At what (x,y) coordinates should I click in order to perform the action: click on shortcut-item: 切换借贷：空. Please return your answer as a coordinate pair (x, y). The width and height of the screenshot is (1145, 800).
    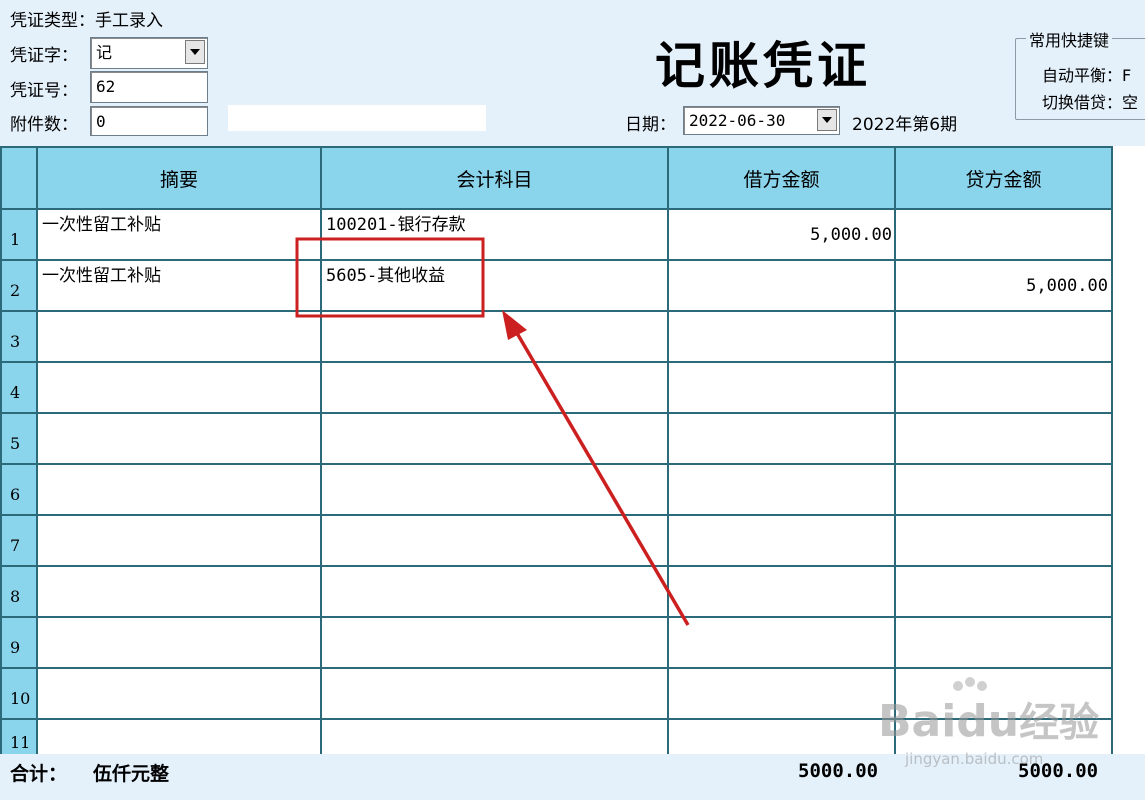
    Looking at the image, I should click on (1090, 102).